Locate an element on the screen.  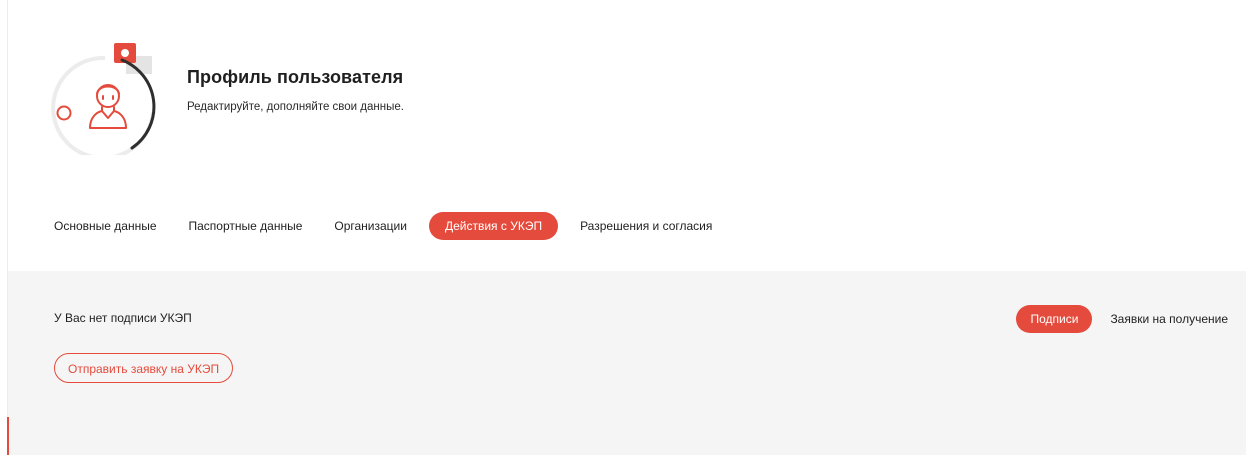
page-title: Профиль пользователя is located at coordinates (295, 77).